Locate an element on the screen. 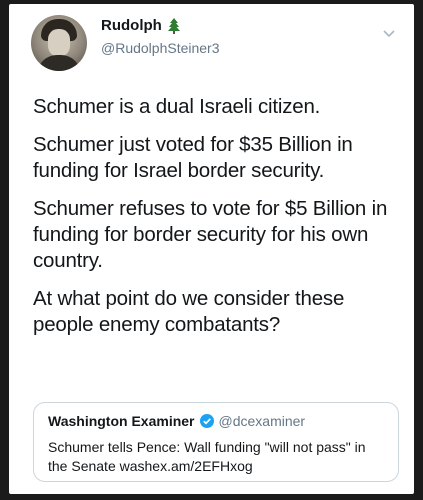 The height and width of the screenshot is (500, 423). verified-badge-icon is located at coordinates (206, 421).